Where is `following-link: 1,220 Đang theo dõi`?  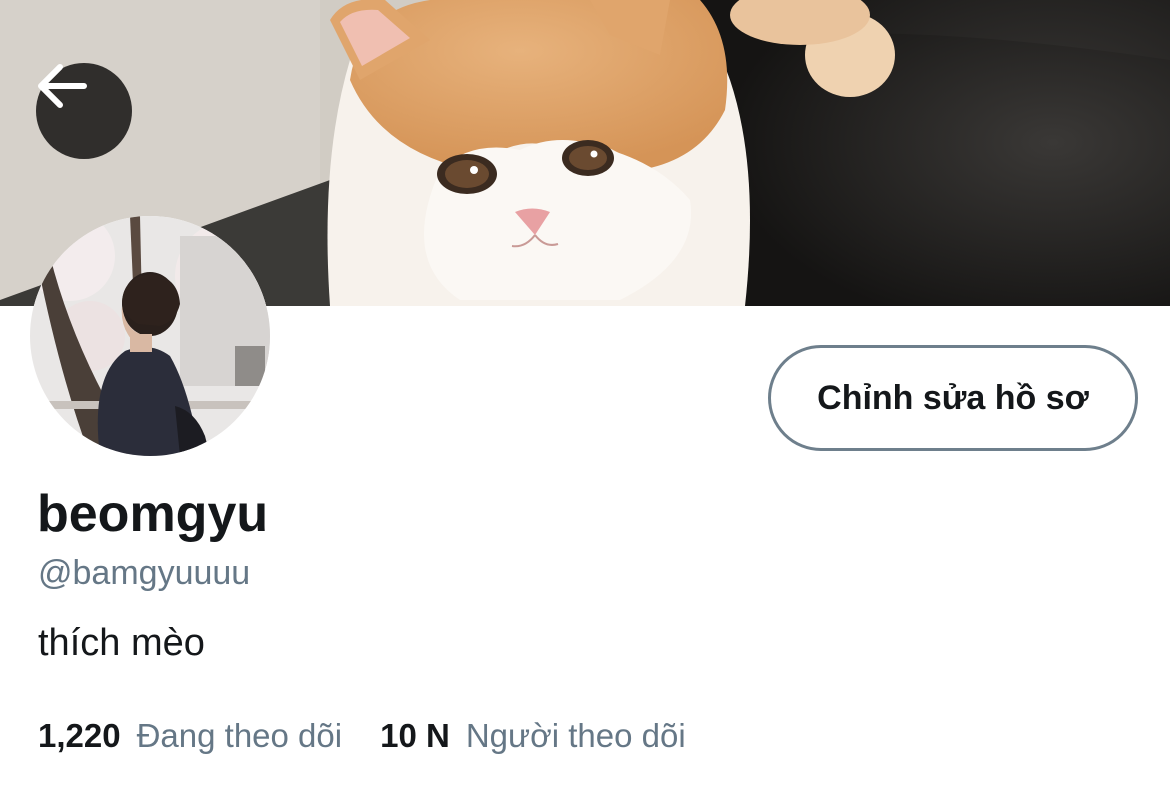 following-link: 1,220 Đang theo dõi is located at coordinates (190, 736).